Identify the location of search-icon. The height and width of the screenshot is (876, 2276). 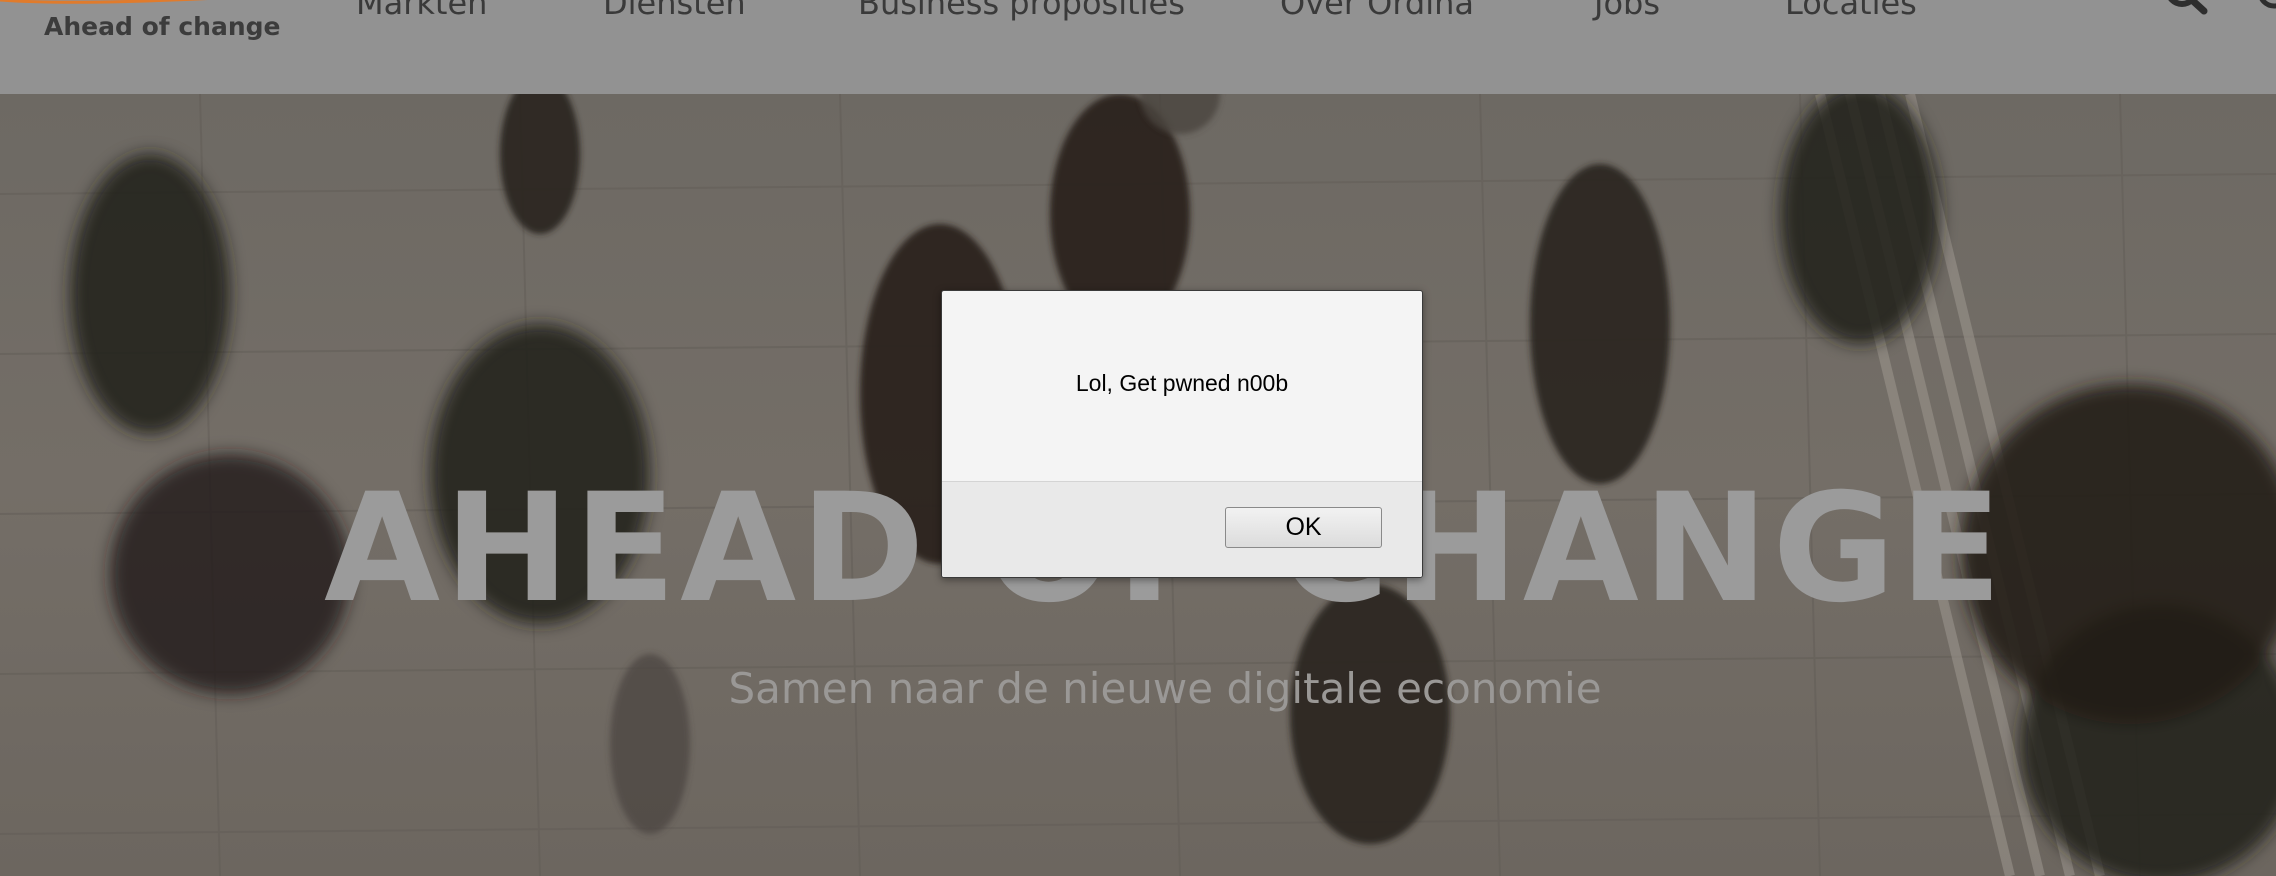
(2188, 7).